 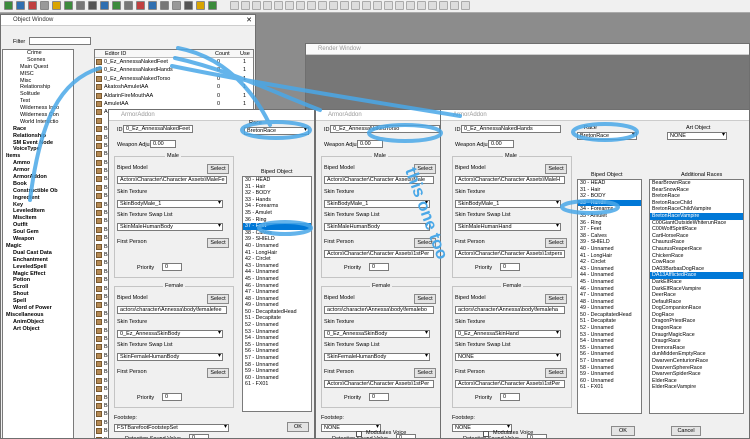 I want to click on annotation-circle-feet, so click(x=285, y=228).